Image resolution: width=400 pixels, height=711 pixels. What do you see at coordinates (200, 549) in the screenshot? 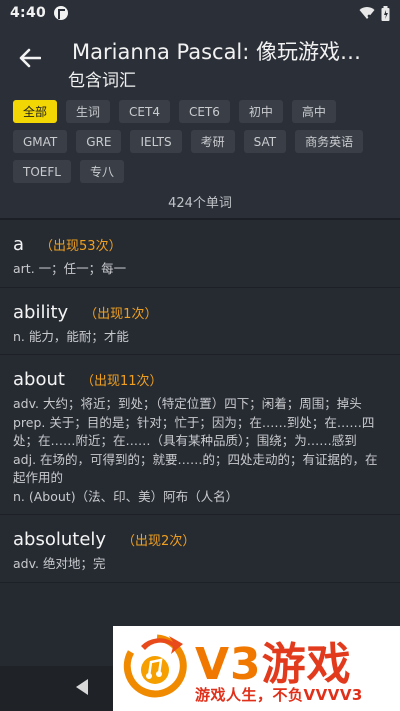
I see `word-item-absolutely: absolutely （出现2次） adv. 绝对地；完` at bounding box center [200, 549].